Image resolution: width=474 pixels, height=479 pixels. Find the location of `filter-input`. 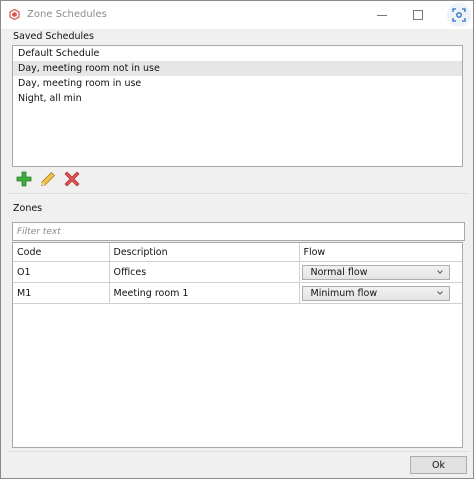

filter-input is located at coordinates (238, 231).